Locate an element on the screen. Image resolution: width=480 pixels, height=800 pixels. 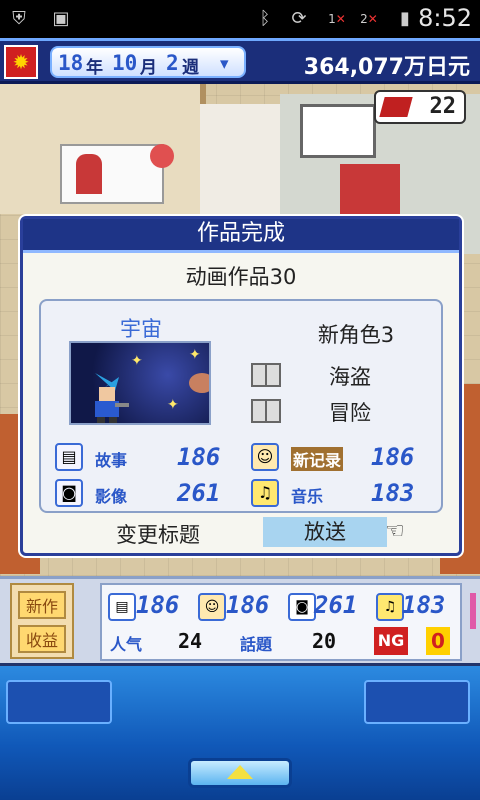
strip-people-value: 186 is located at coordinates (248, 605).